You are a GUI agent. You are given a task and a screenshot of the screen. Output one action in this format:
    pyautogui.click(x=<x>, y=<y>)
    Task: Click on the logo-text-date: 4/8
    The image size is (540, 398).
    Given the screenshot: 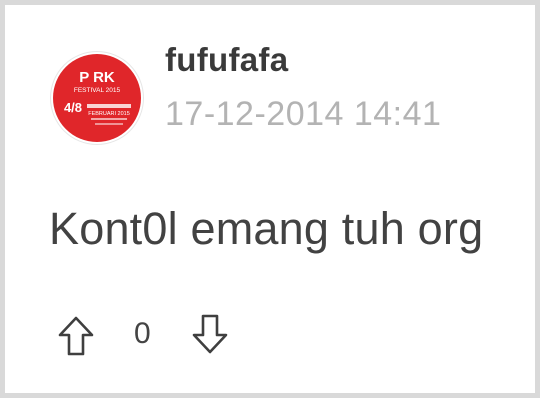 What is the action you would take?
    pyautogui.click(x=73, y=107)
    